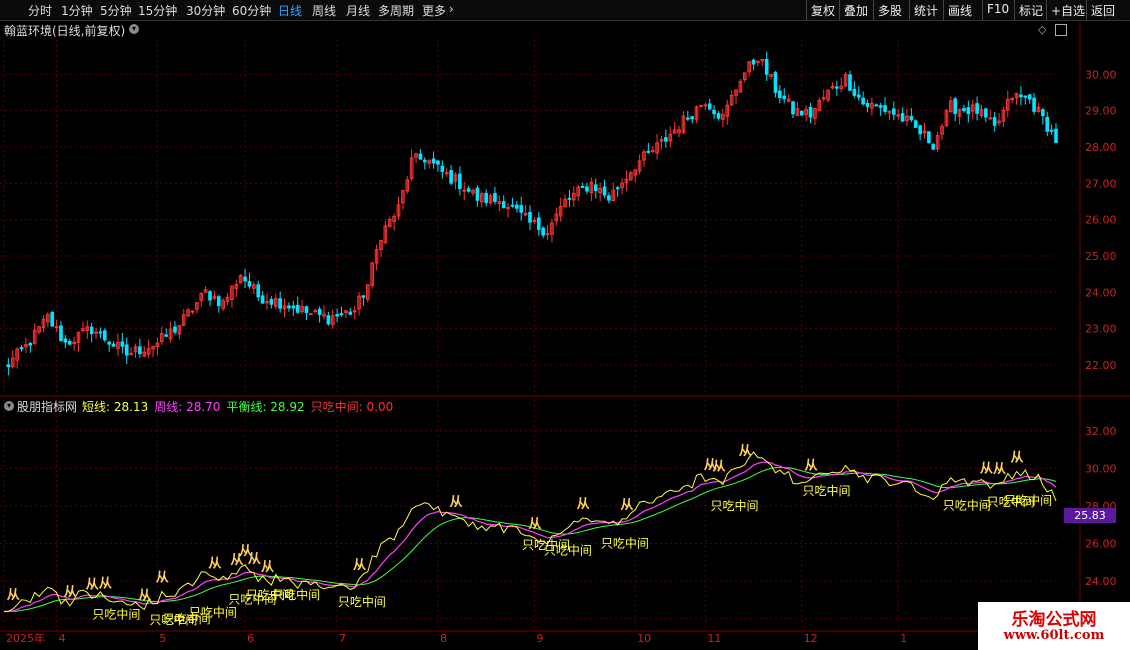 The width and height of the screenshot is (1130, 650). I want to click on x-tick-label: 1, so click(903, 638).